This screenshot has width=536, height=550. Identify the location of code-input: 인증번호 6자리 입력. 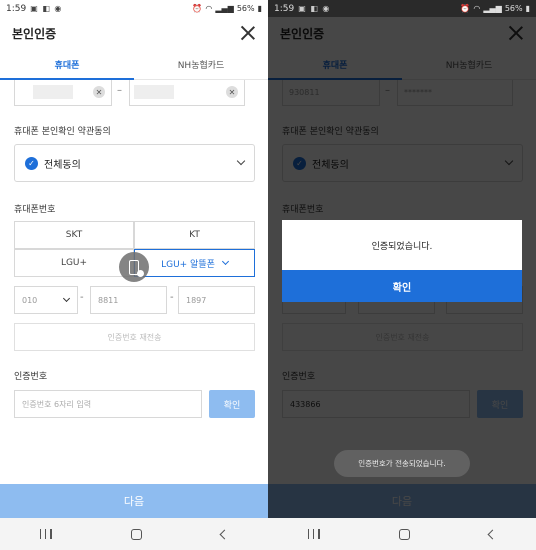
(108, 404).